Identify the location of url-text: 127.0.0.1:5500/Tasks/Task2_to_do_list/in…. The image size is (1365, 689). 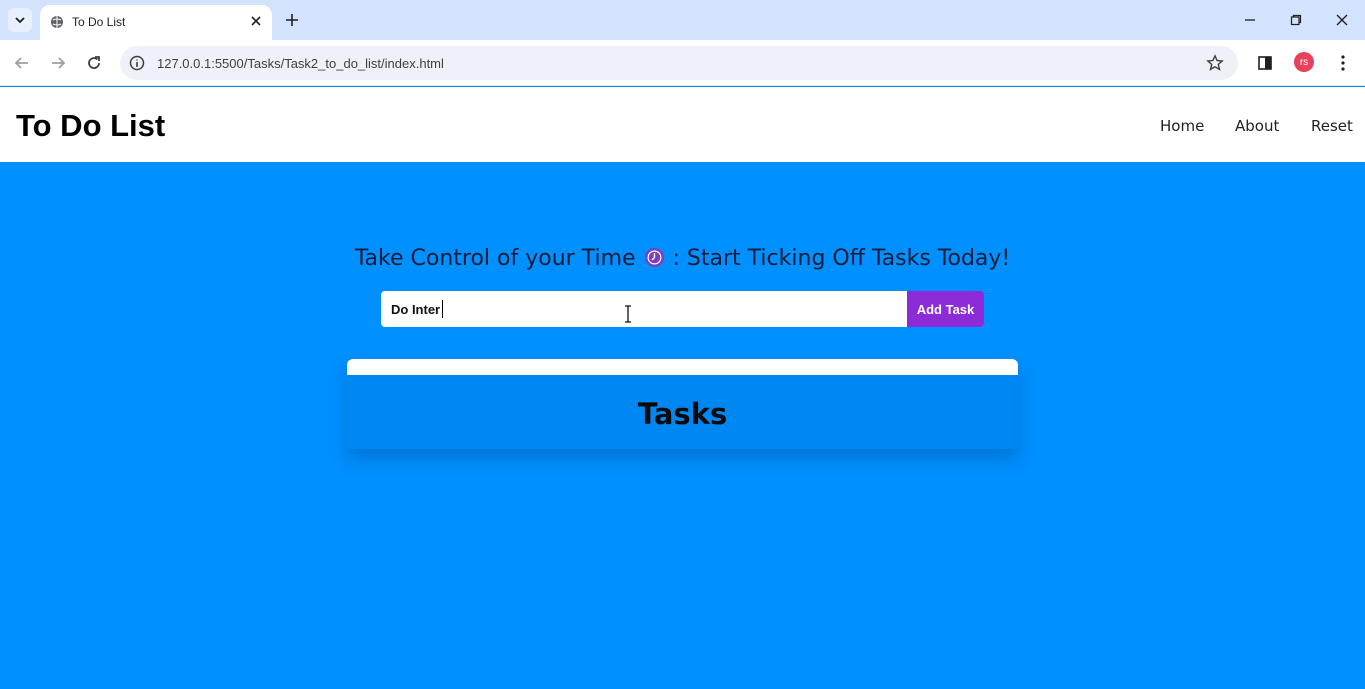
(300, 63).